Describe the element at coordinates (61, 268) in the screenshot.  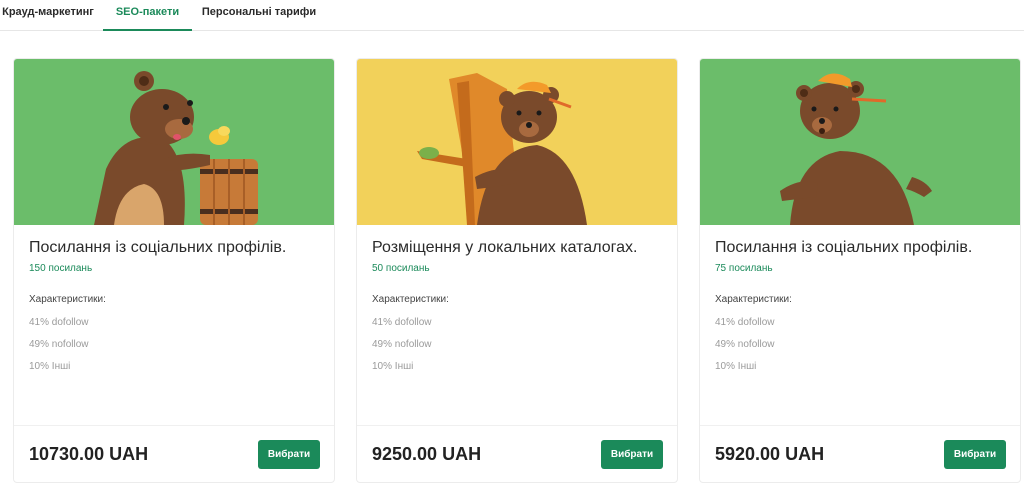
I see `card-link-count: 150 посилань` at that location.